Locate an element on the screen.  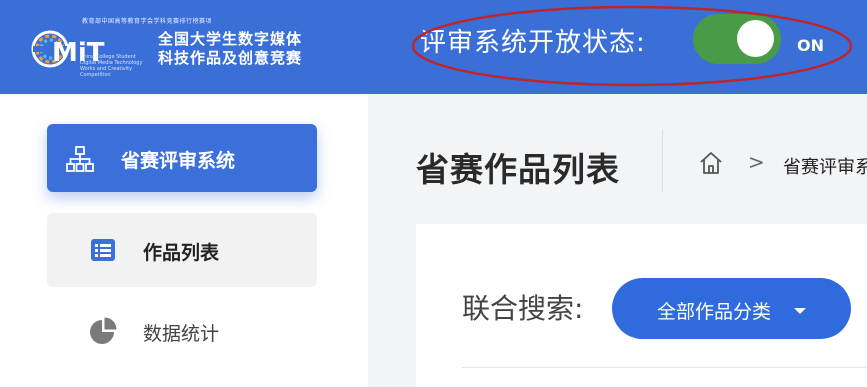
sidebar-item-provincial-review: 省赛评审系统 is located at coordinates (182, 158).